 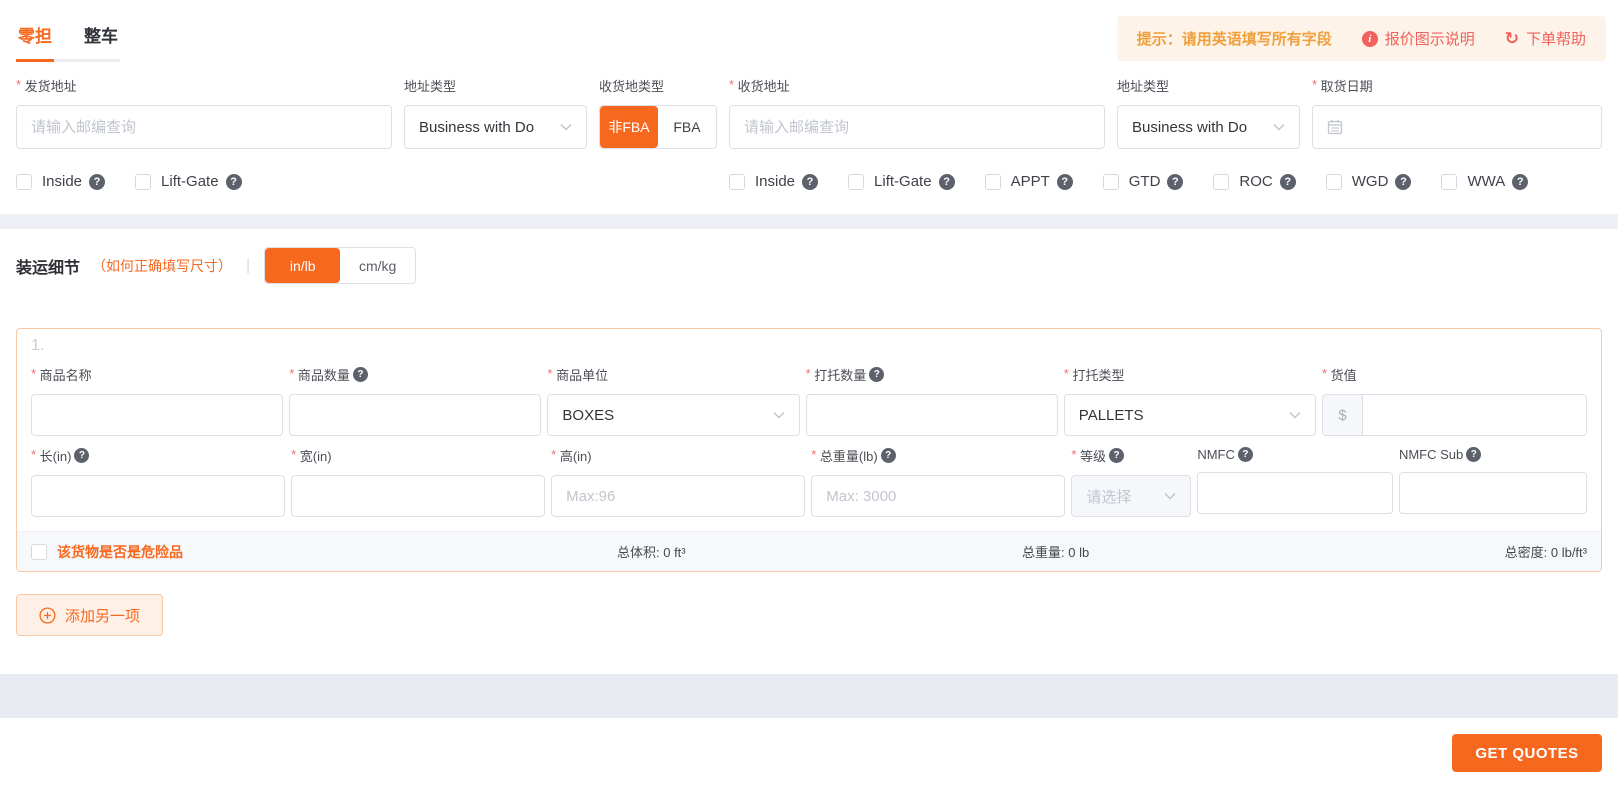 I want to click on quote-guide-label: 报价图示说明, so click(x=1429, y=39).